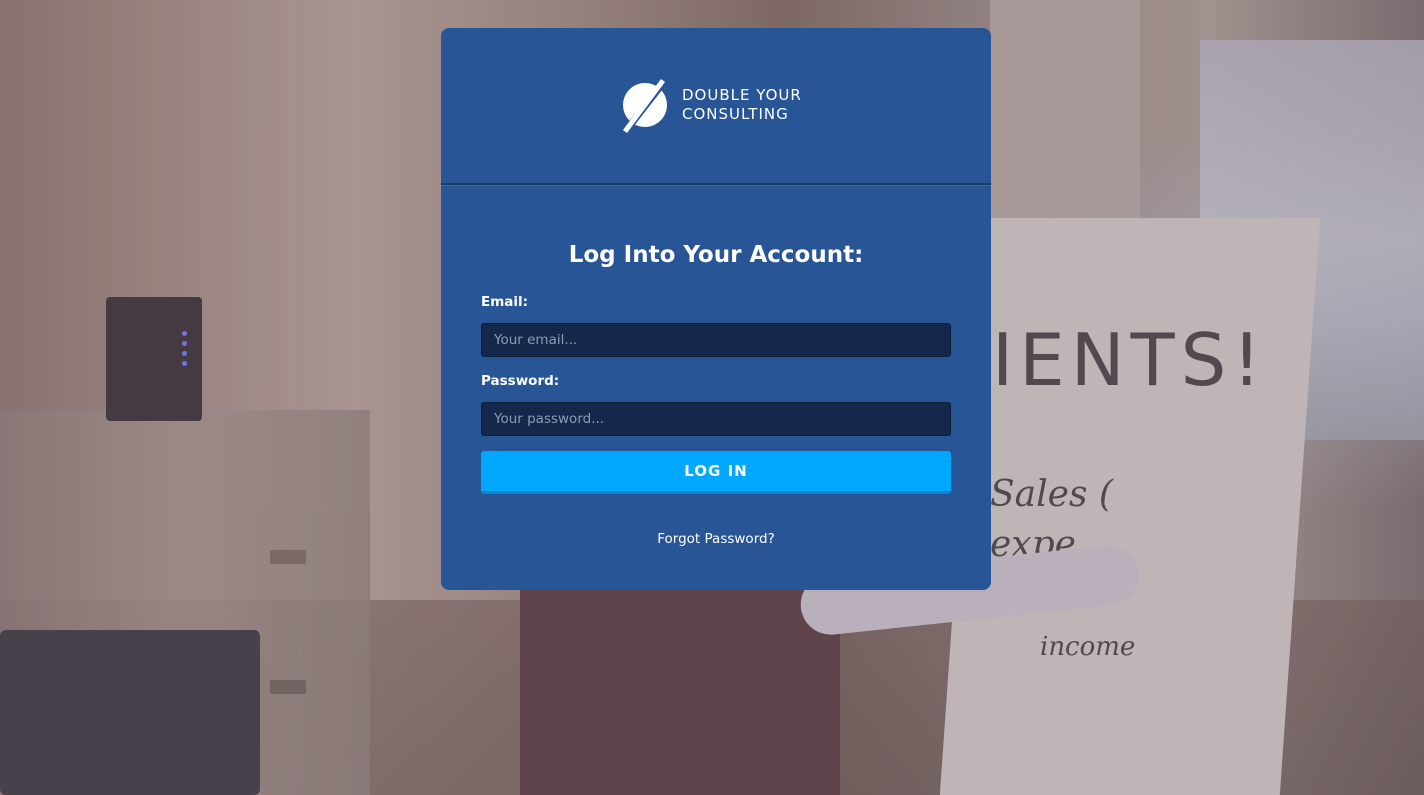 The image size is (1424, 795). I want to click on password-label: Password:, so click(520, 381).